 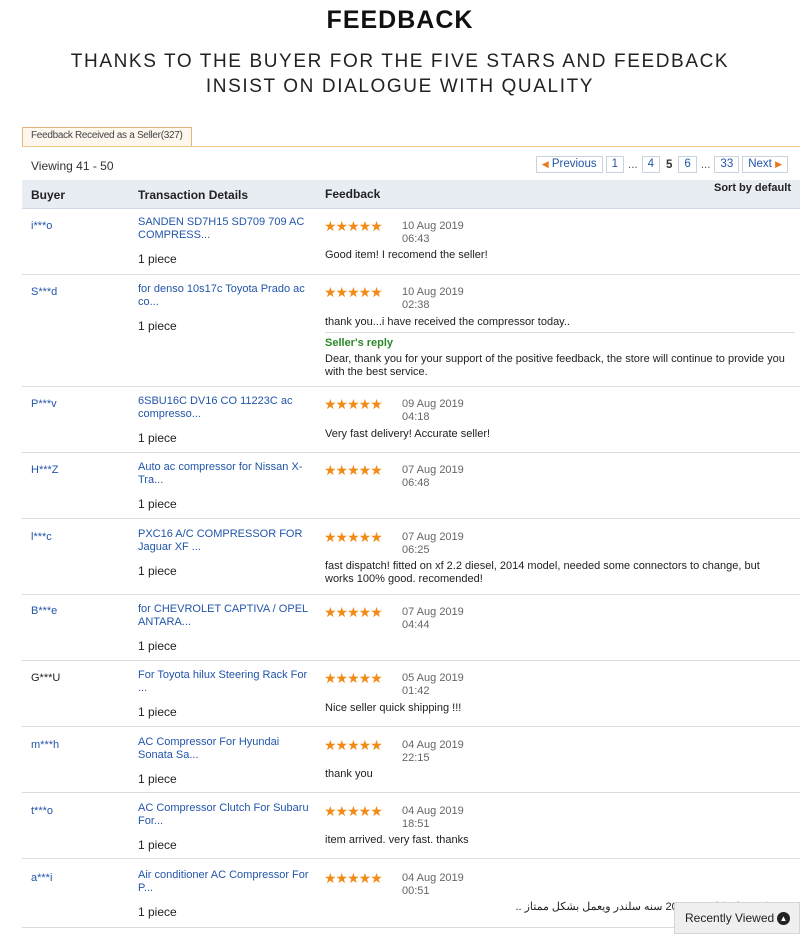 What do you see at coordinates (687, 164) in the screenshot?
I see `page-6-button: 6` at bounding box center [687, 164].